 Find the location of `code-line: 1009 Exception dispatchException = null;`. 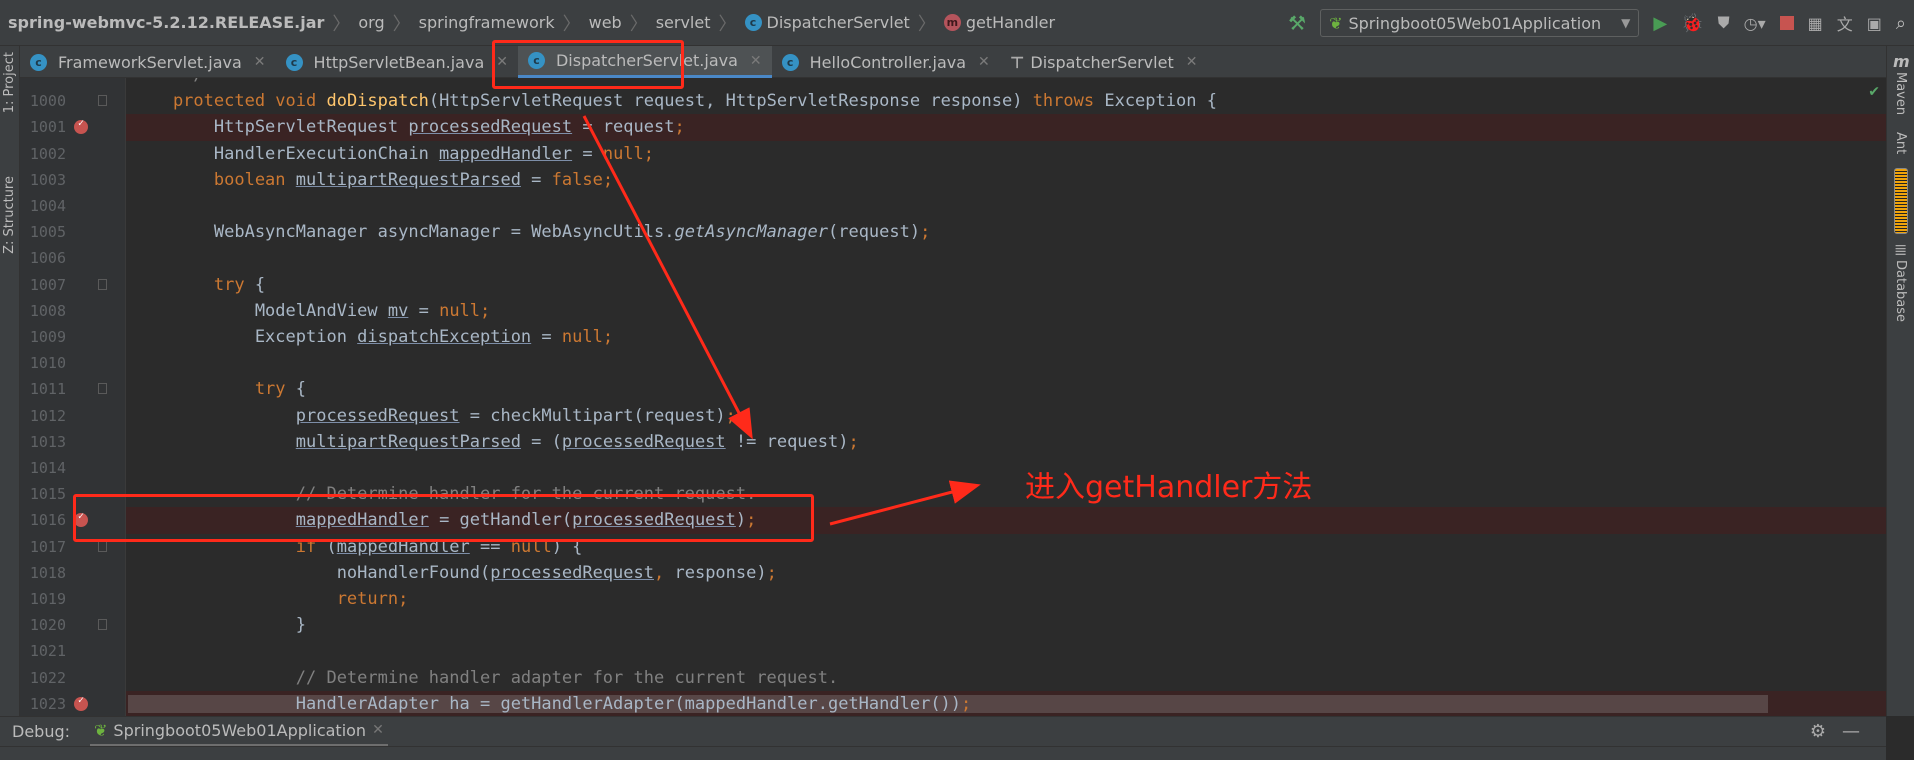

code-line: 1009 Exception dispatchException = null; is located at coordinates (953, 337).